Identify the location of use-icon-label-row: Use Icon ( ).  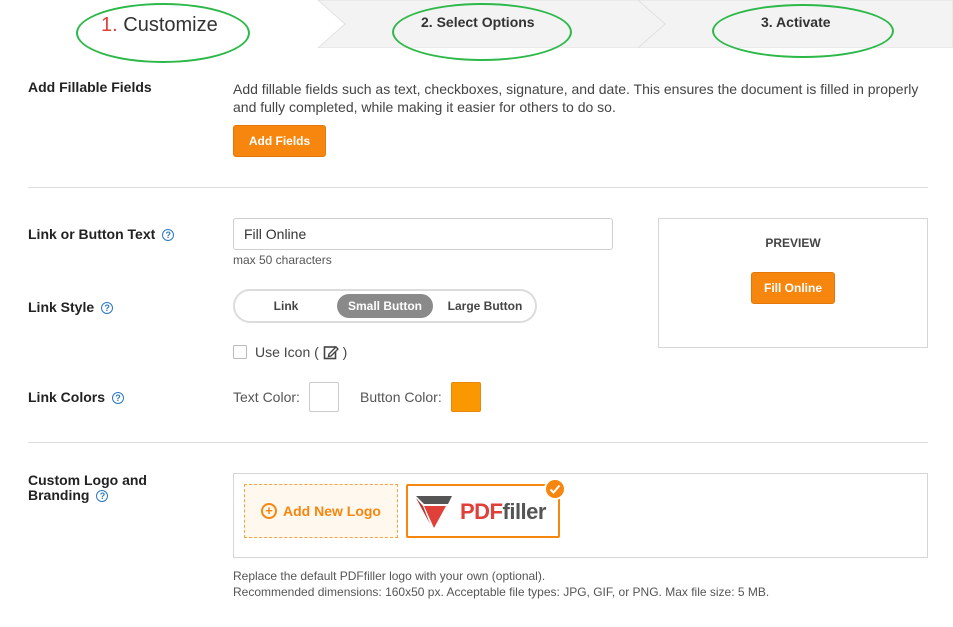
(301, 352).